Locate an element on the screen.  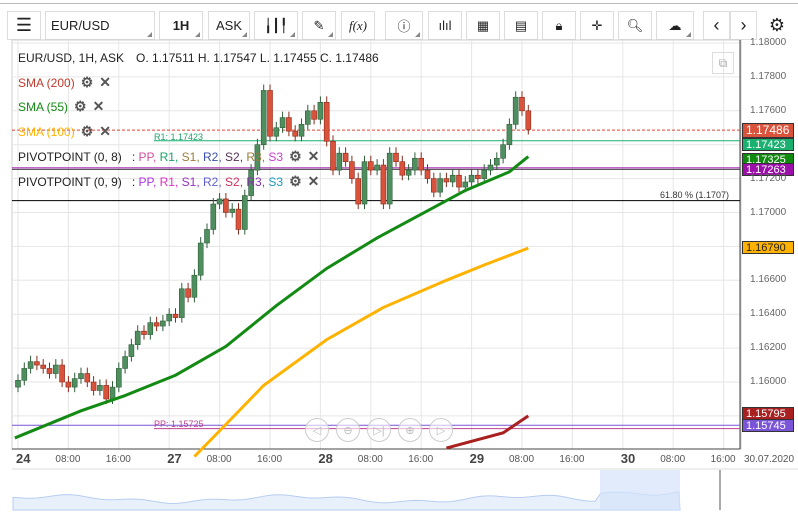
triangle-left-icon: ◁ is located at coordinates (317, 430).